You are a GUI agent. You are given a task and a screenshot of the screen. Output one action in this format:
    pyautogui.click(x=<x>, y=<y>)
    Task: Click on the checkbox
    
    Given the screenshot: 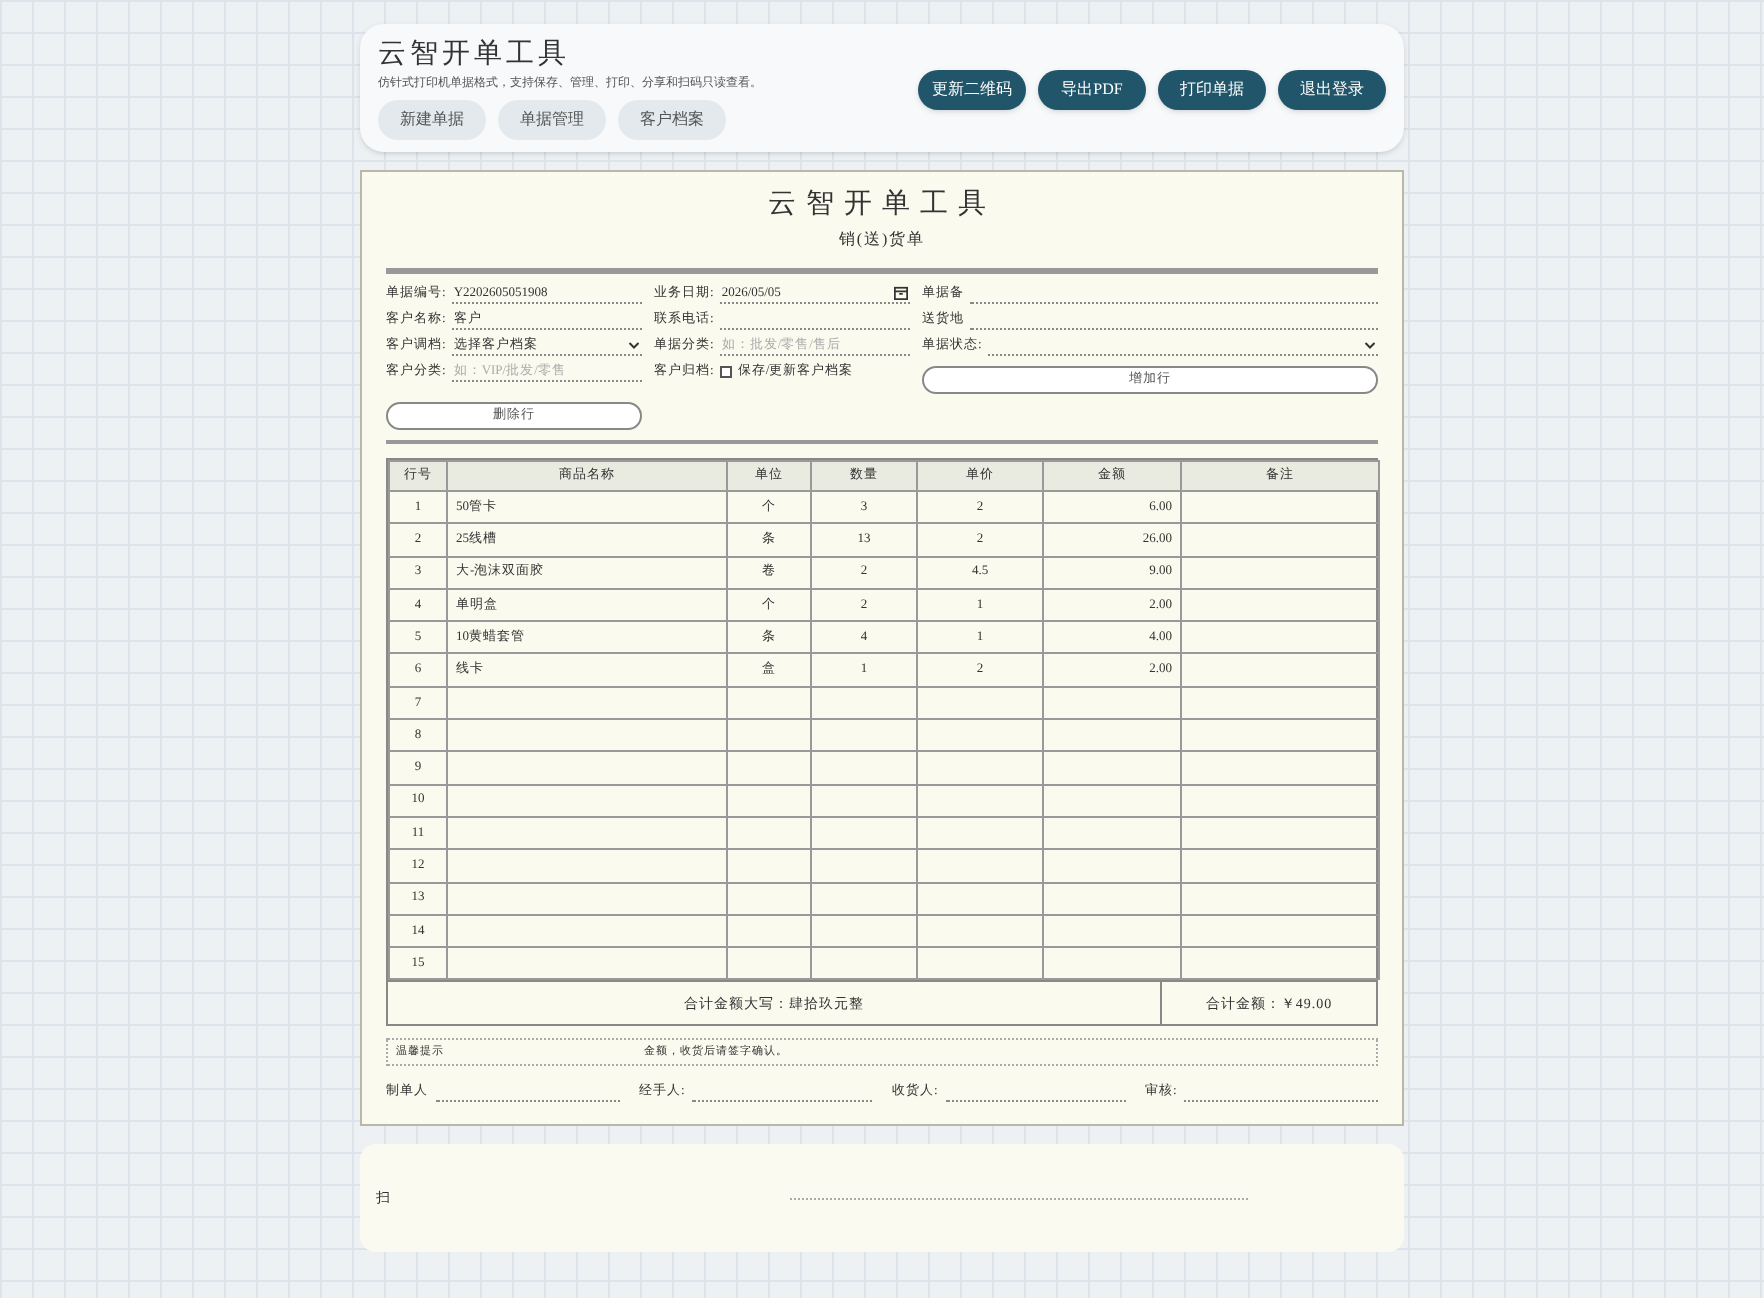 What is the action you would take?
    pyautogui.click(x=725, y=372)
    